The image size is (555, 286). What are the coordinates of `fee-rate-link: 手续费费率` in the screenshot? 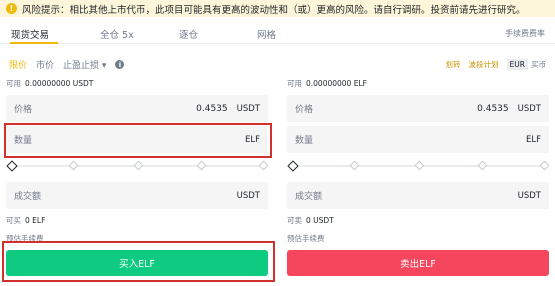 It's located at (525, 33).